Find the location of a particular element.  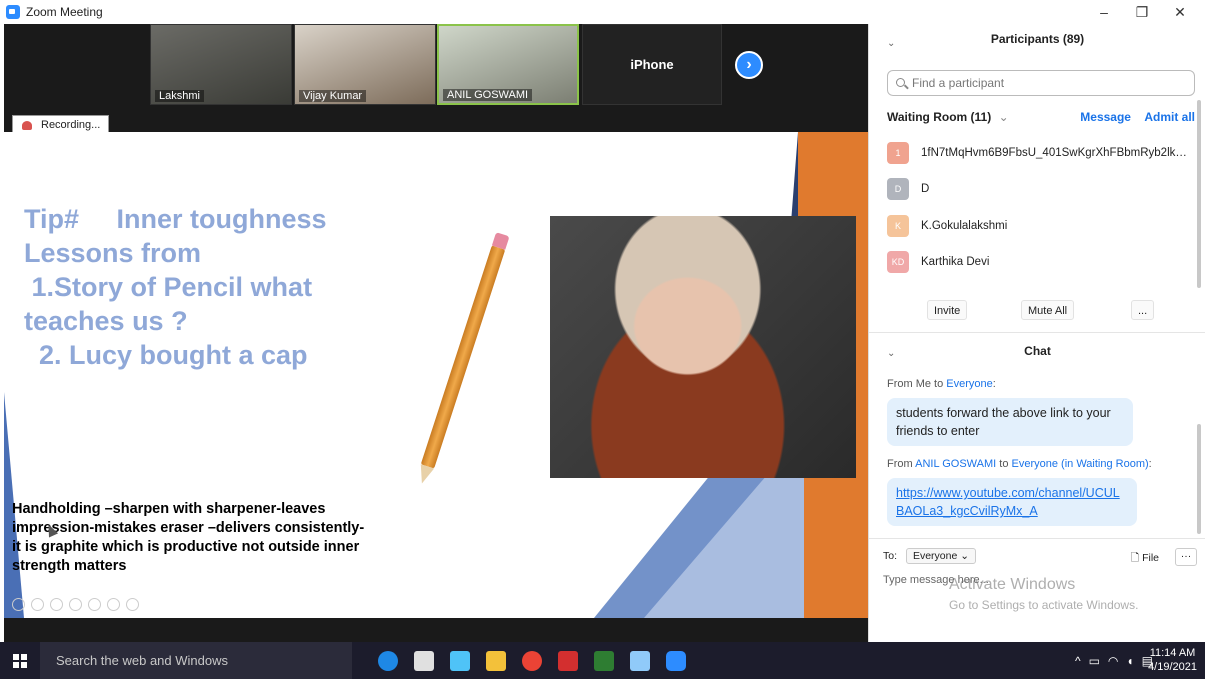

video-tile-vijay-kumar: Vijay Kumar is located at coordinates (365, 64).